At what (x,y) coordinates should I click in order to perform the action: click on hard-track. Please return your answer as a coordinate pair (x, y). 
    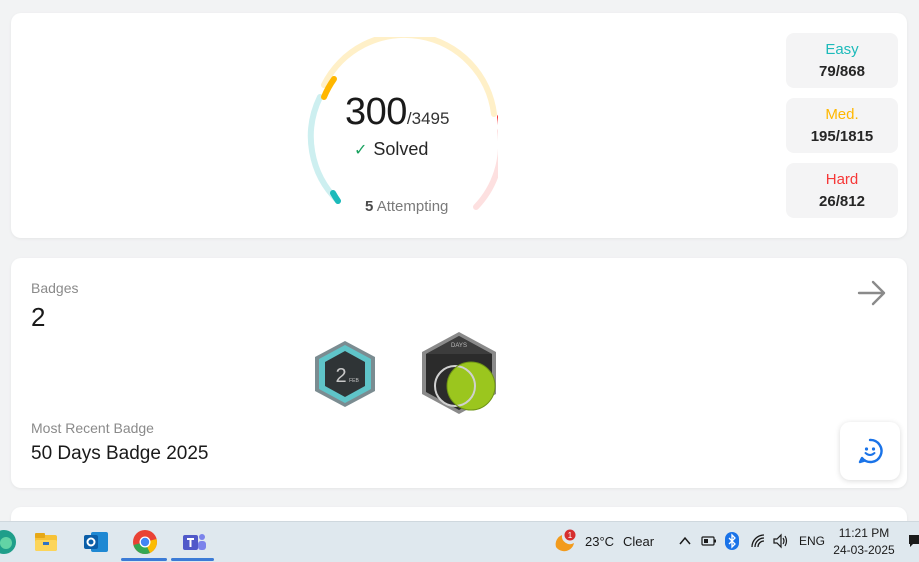
    Looking at the image, I should click on (485, 169).